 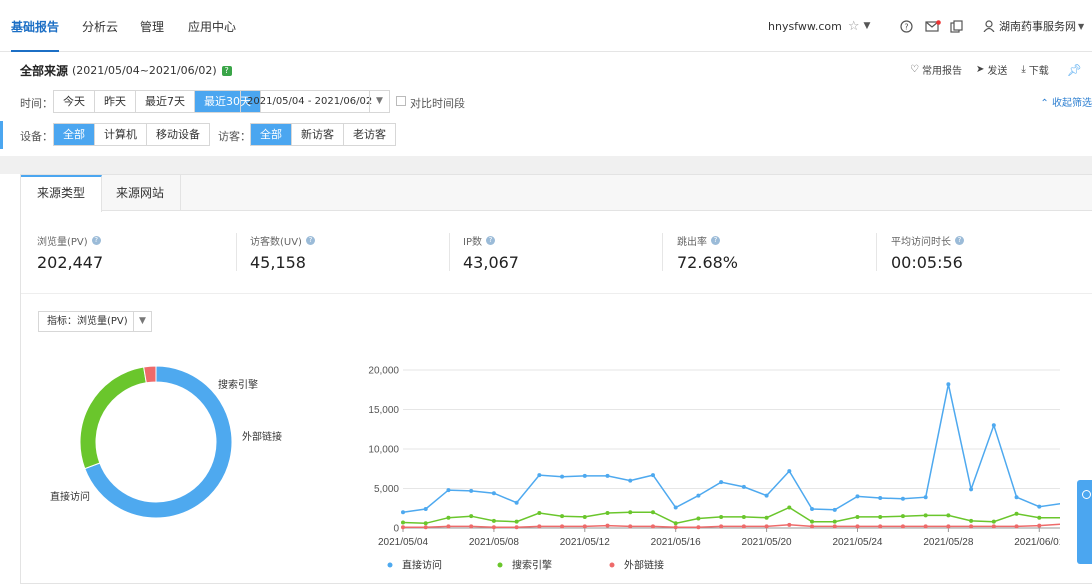 I want to click on copy-icon, so click(x=956, y=26).